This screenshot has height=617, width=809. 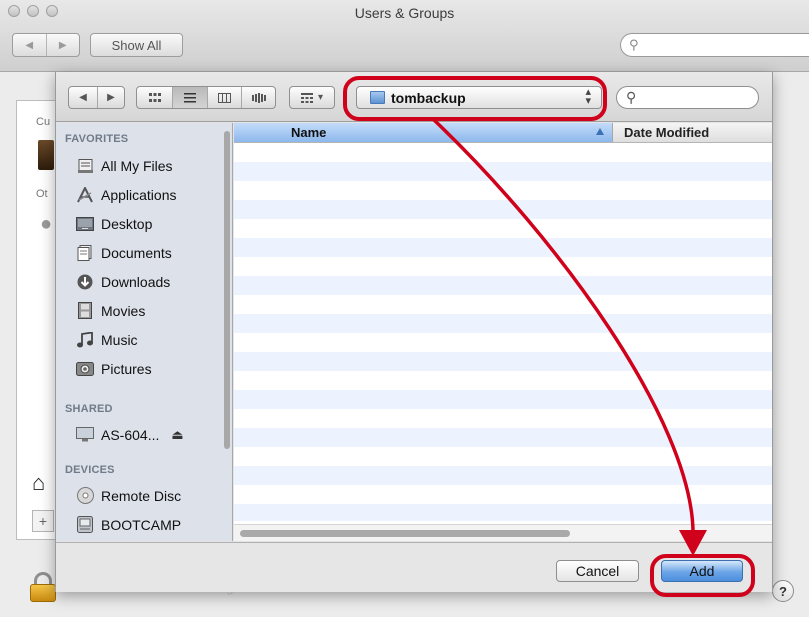 What do you see at coordinates (47, 226) in the screenshot?
I see `guest-user-icon: ●` at bounding box center [47, 226].